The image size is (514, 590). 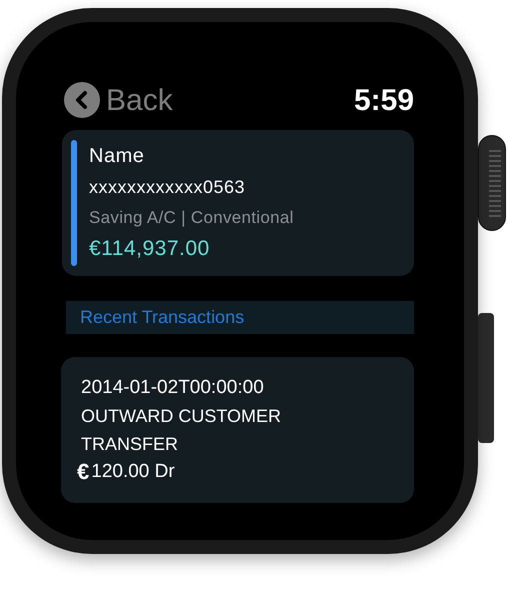 I want to click on transaction-date: 2014-01-02T00:00:00, so click(x=172, y=388).